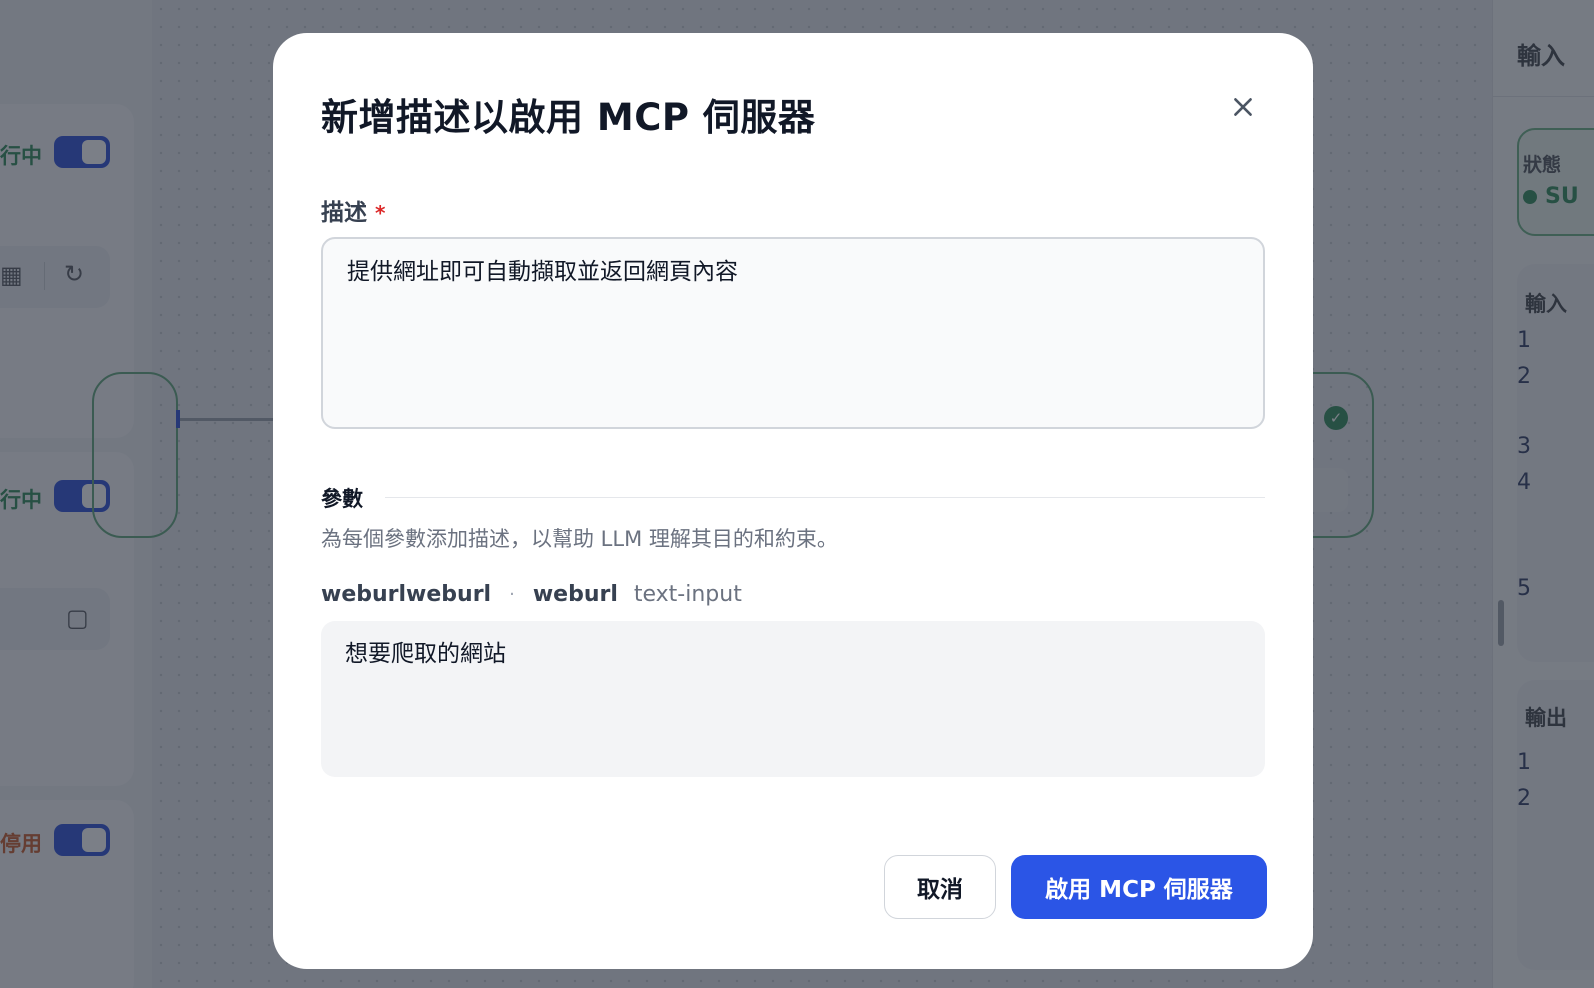 The image size is (1594, 988). I want to click on param-header: weburlweburl · weburl text-input, so click(531, 594).